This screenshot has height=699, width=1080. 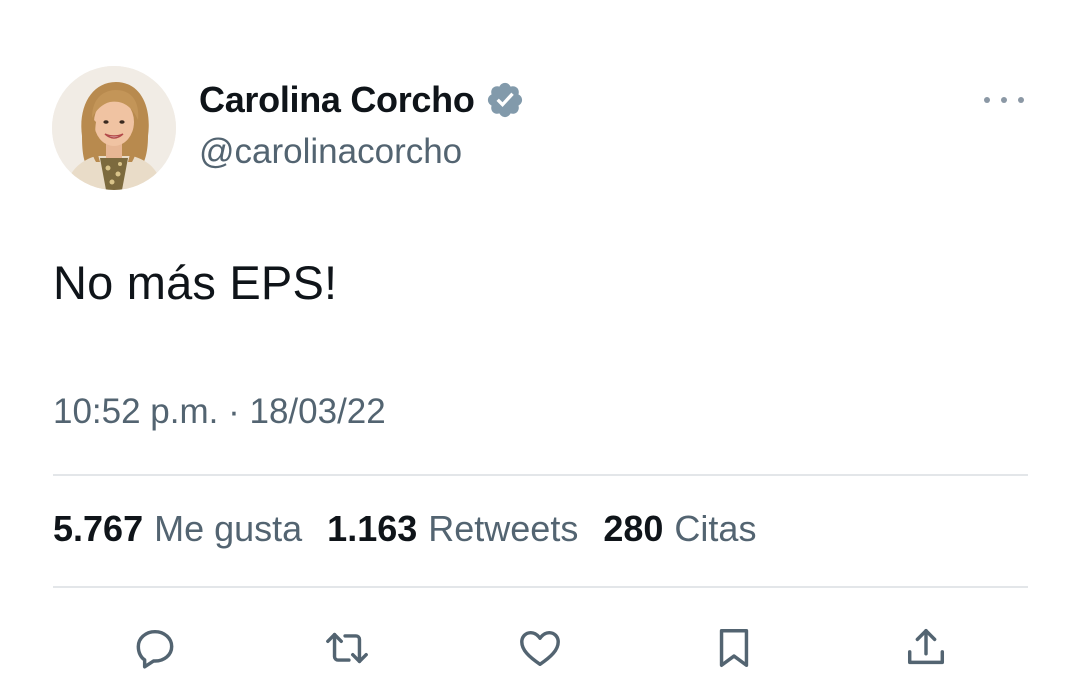 What do you see at coordinates (505, 100) in the screenshot?
I see `verified-badge-icon` at bounding box center [505, 100].